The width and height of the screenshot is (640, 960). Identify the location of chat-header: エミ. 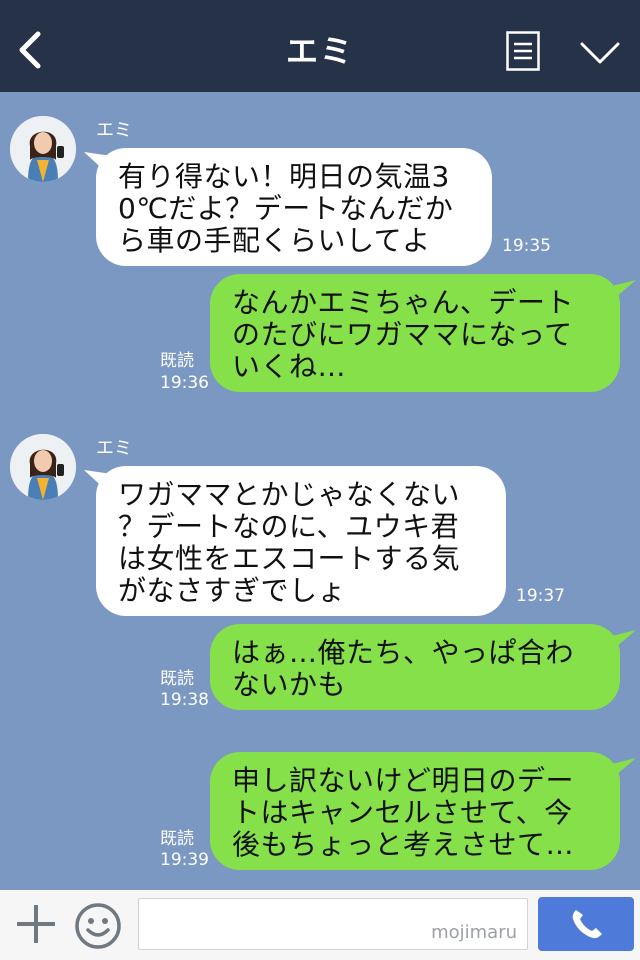
(320, 46).